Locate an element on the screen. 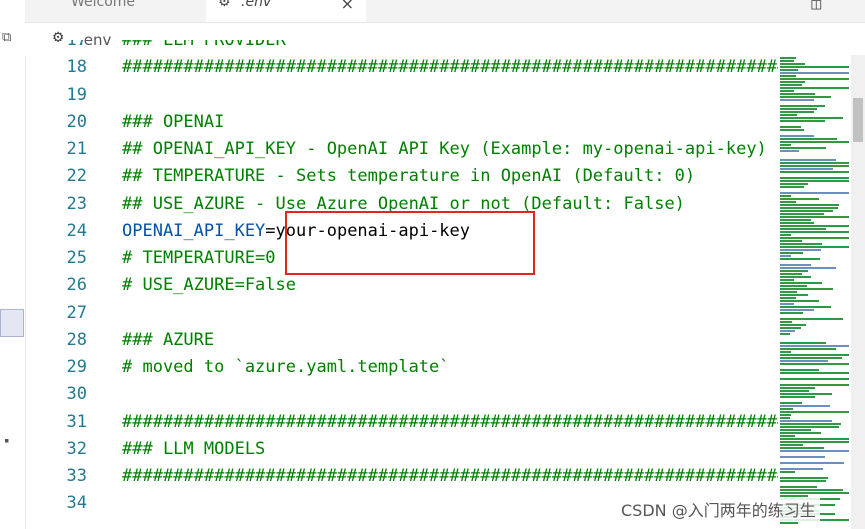 The height and width of the screenshot is (529, 865). line-content: # TEMPERATURE=0 is located at coordinates (199, 258).